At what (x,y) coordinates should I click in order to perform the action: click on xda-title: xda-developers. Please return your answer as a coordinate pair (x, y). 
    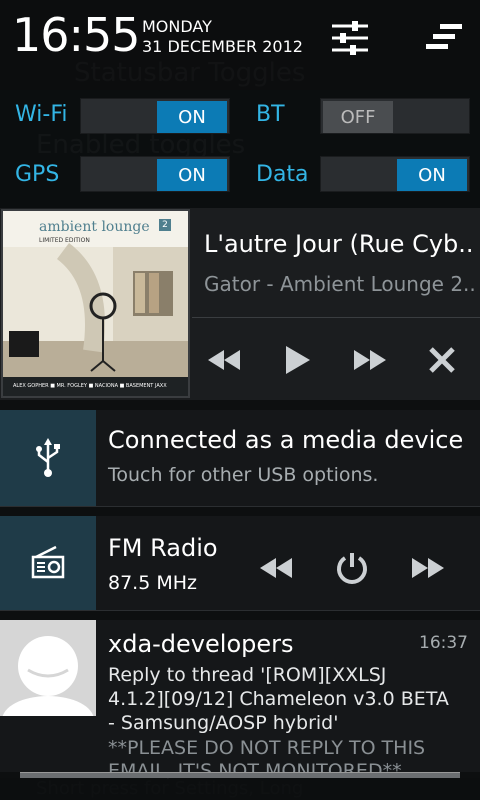
    Looking at the image, I should click on (201, 644).